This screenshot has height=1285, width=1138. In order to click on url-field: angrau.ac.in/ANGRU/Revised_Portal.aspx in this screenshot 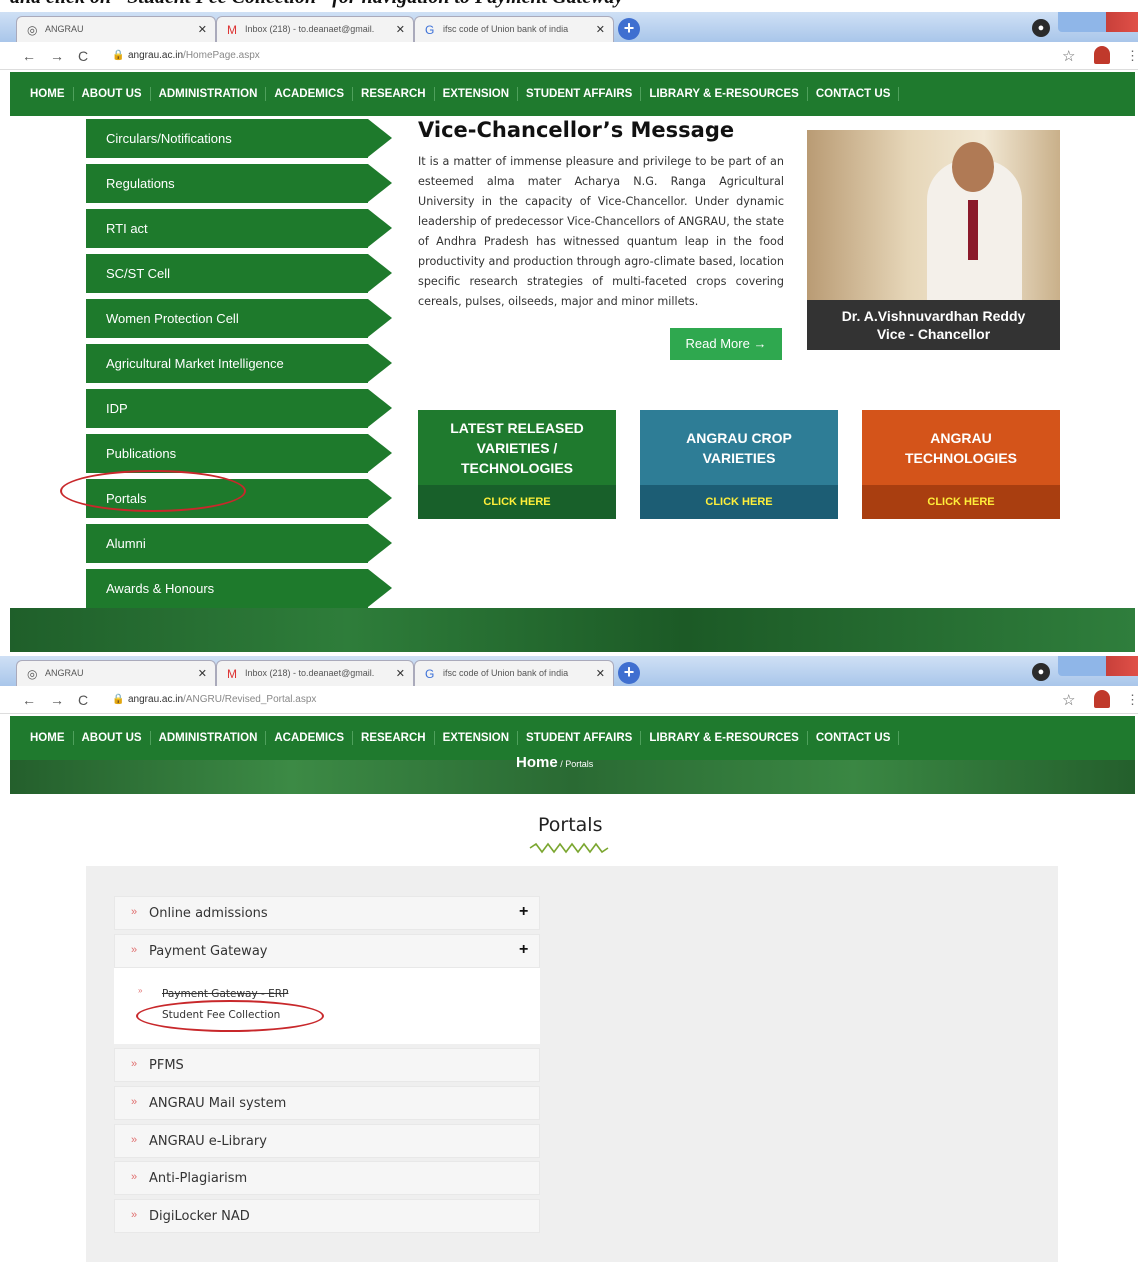, I will do `click(222, 699)`.